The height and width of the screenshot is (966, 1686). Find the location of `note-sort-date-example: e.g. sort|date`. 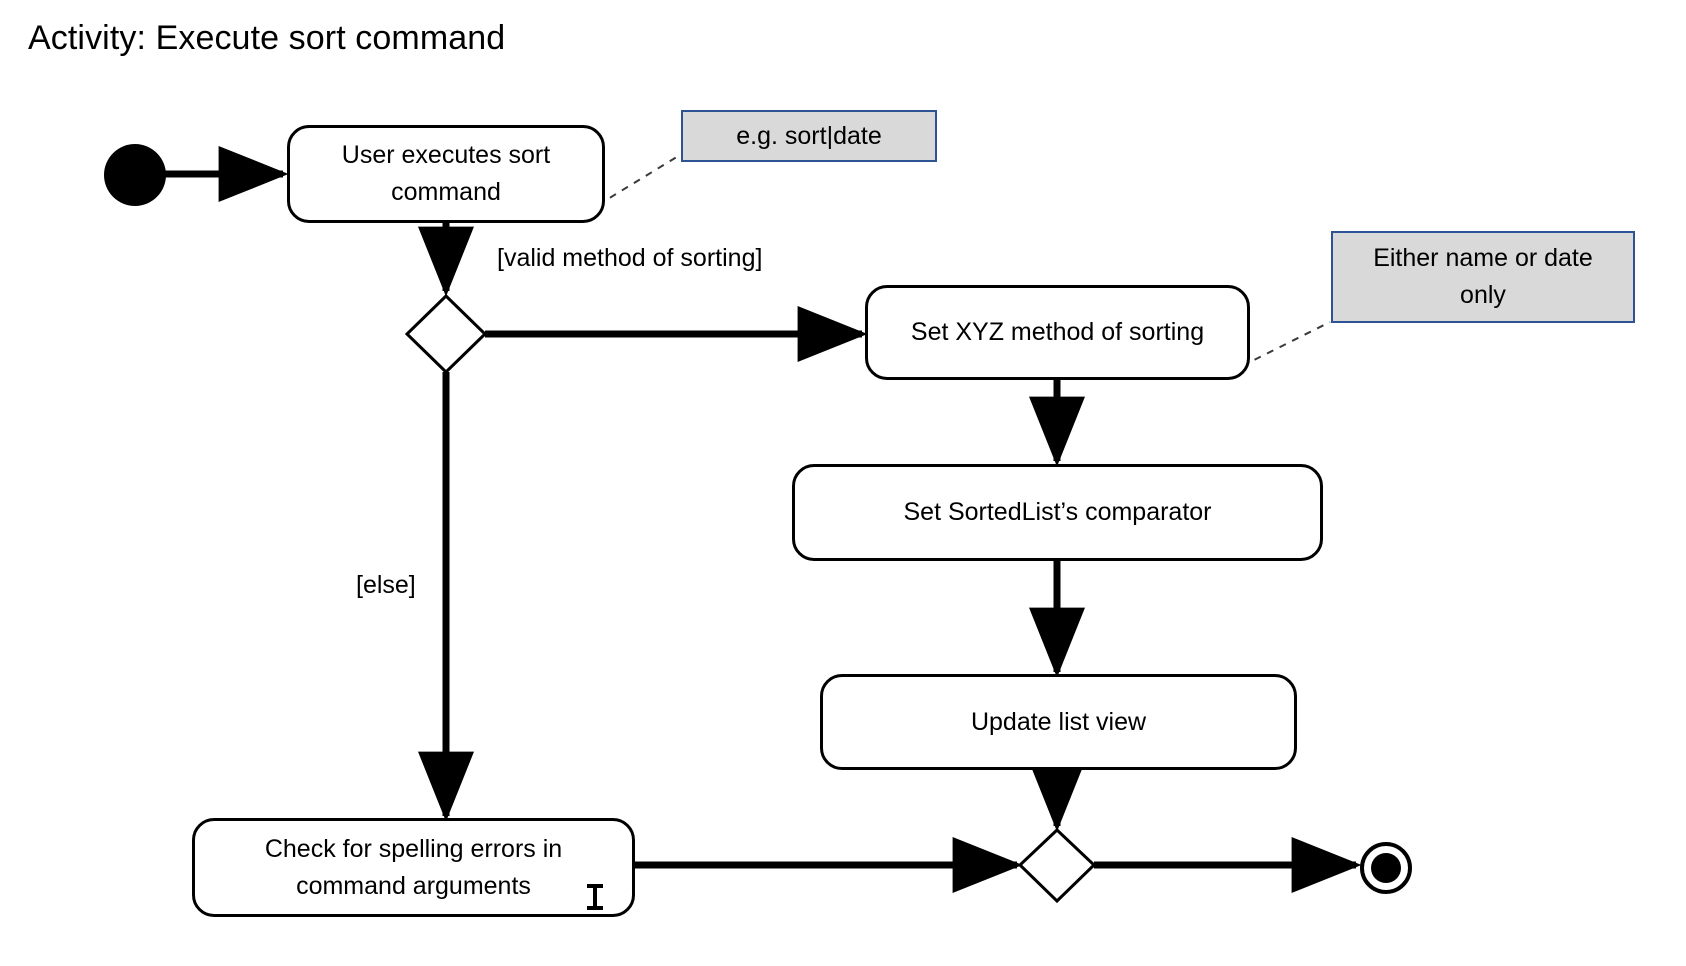

note-sort-date-example: e.g. sort|date is located at coordinates (809, 136).